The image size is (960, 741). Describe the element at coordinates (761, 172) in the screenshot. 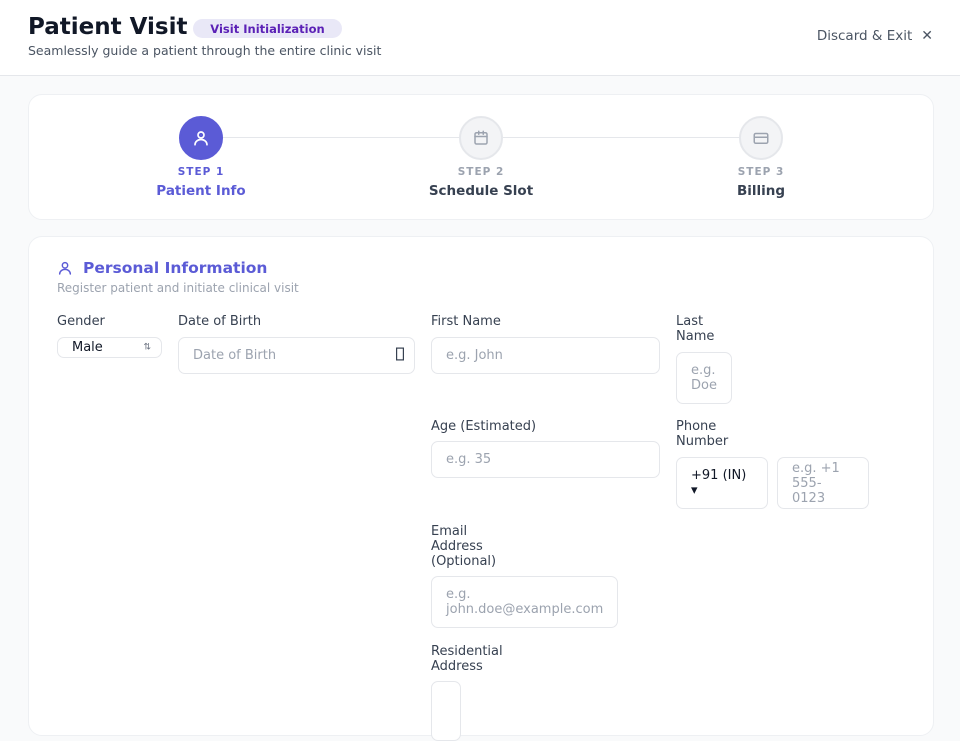

I see `step-number: STEP 3` at that location.